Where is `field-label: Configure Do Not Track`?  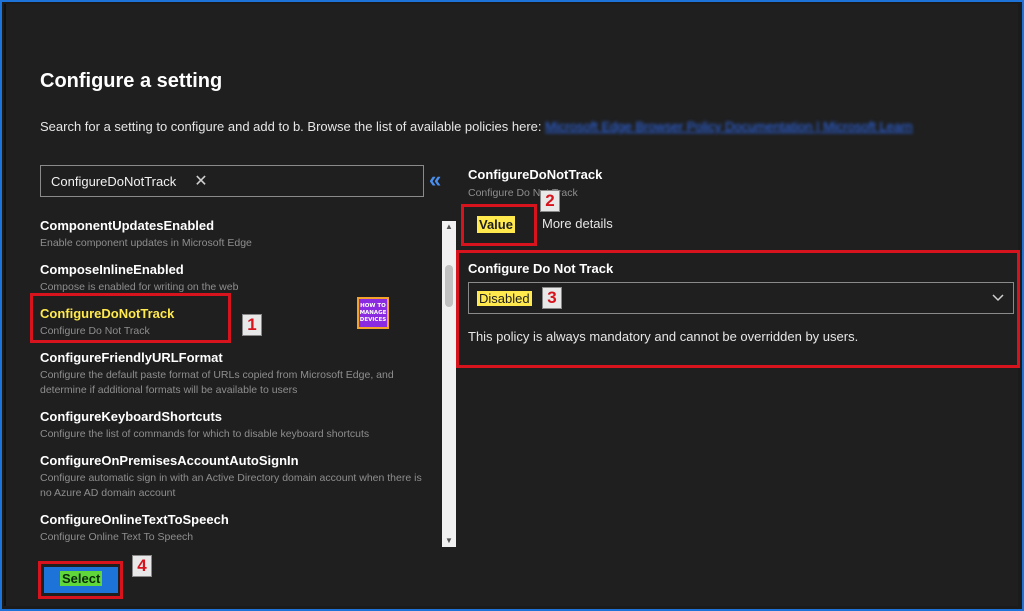
field-label: Configure Do Not Track is located at coordinates (541, 268).